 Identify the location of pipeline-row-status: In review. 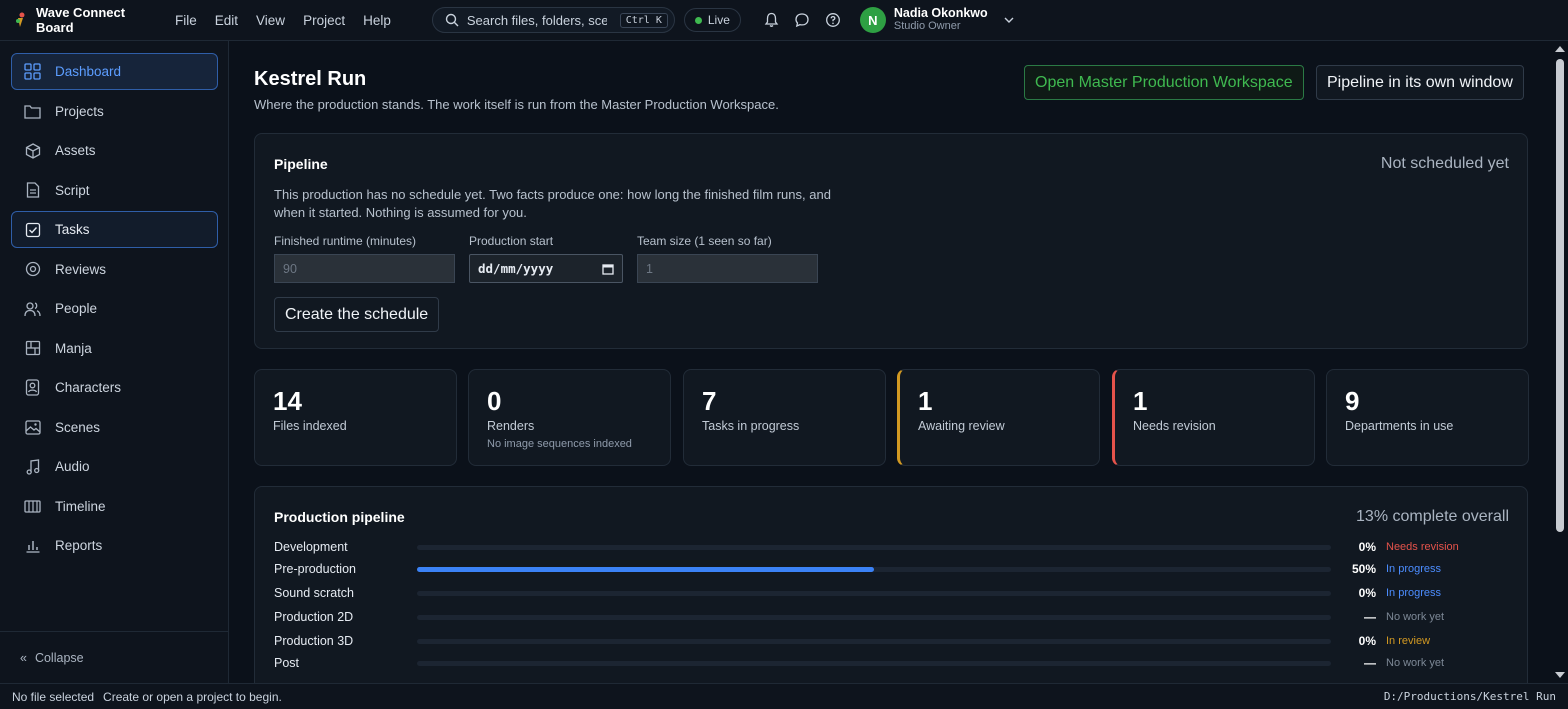
(1408, 641).